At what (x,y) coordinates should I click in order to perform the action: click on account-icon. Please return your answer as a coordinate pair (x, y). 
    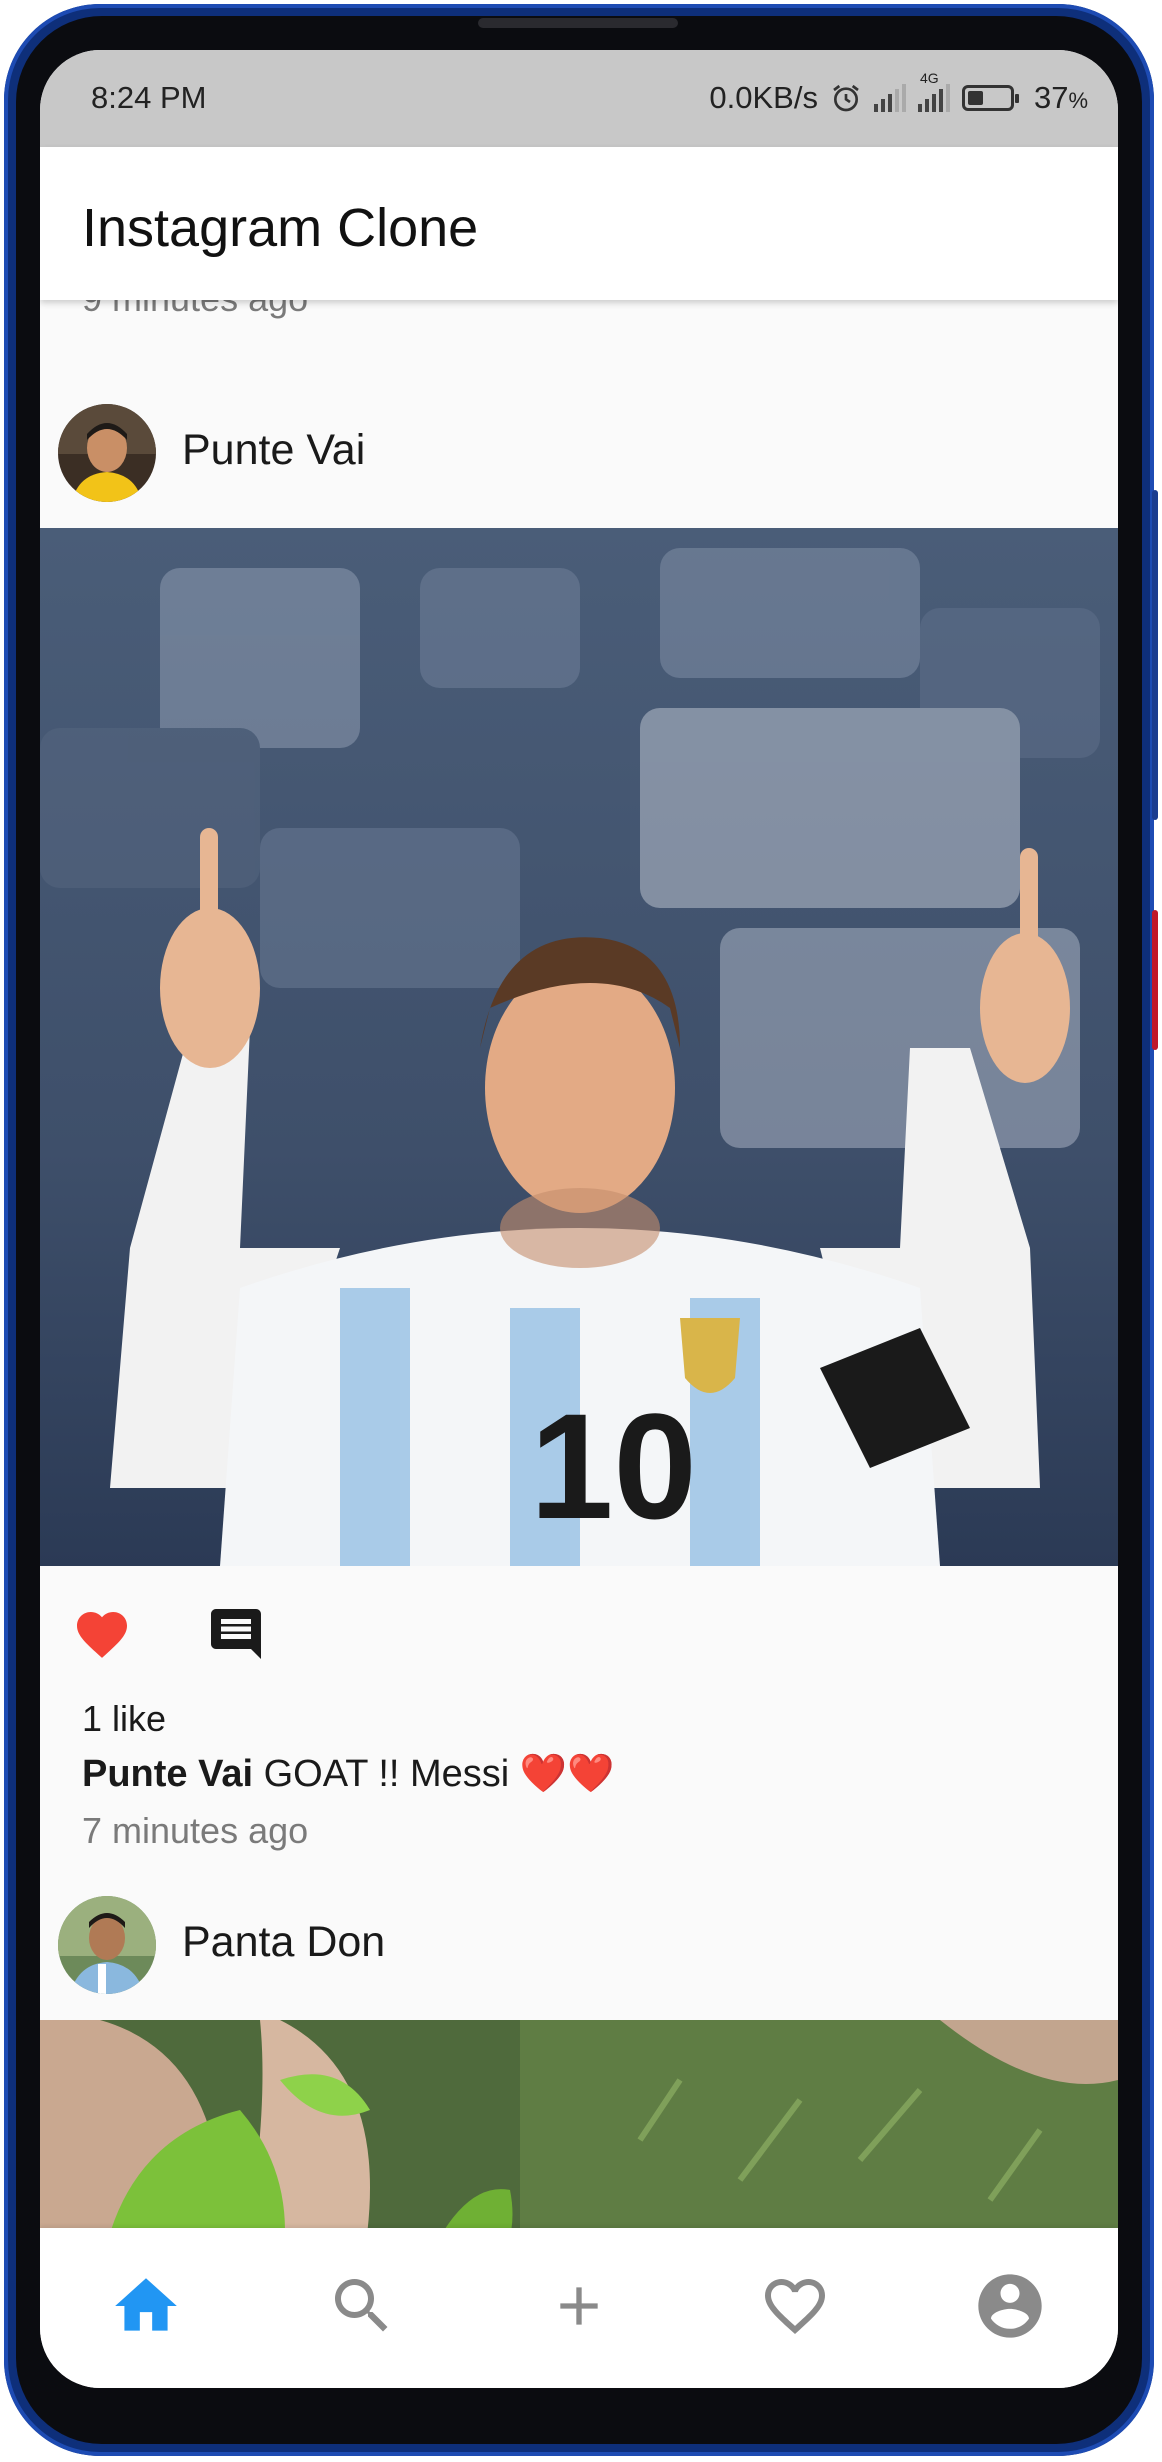
    Looking at the image, I should click on (1010, 2306).